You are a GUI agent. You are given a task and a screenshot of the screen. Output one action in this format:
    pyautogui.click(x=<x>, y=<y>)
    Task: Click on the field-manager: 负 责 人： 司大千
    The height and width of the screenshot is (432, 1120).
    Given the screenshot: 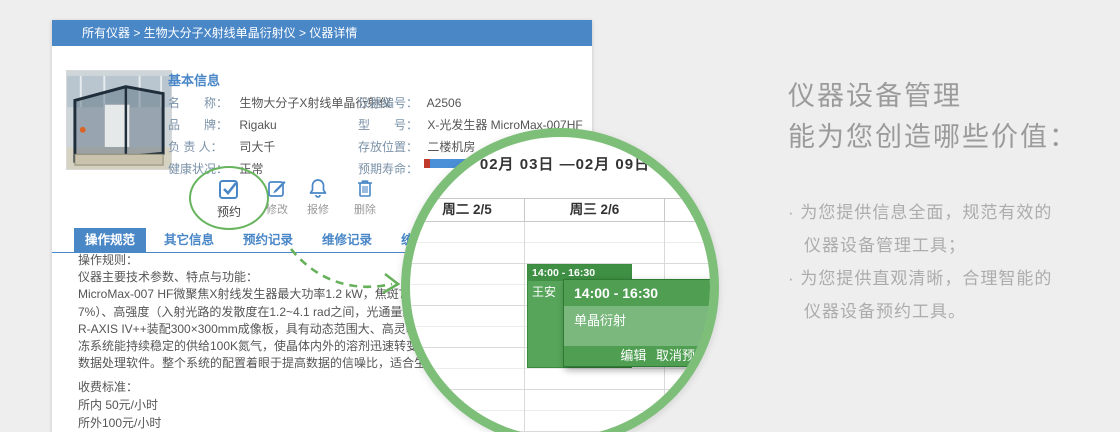 What is the action you would take?
    pyautogui.click(x=222, y=147)
    